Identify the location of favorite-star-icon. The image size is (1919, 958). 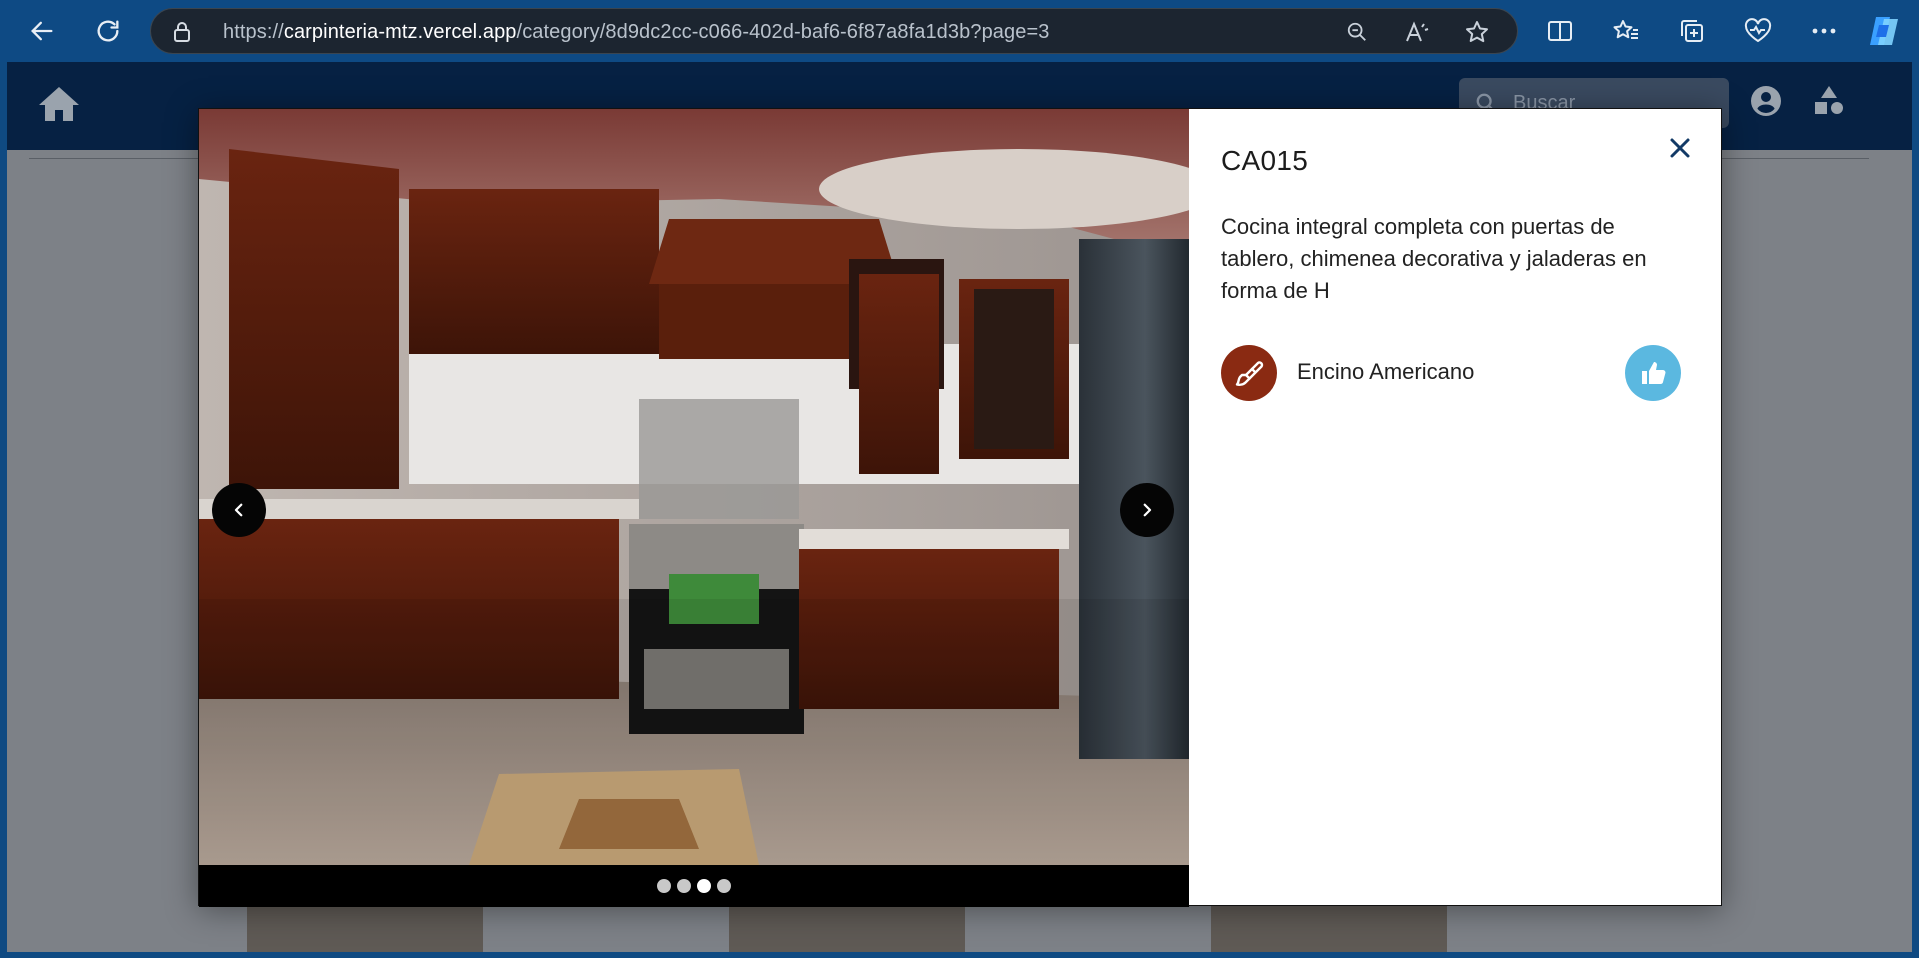
(1477, 32).